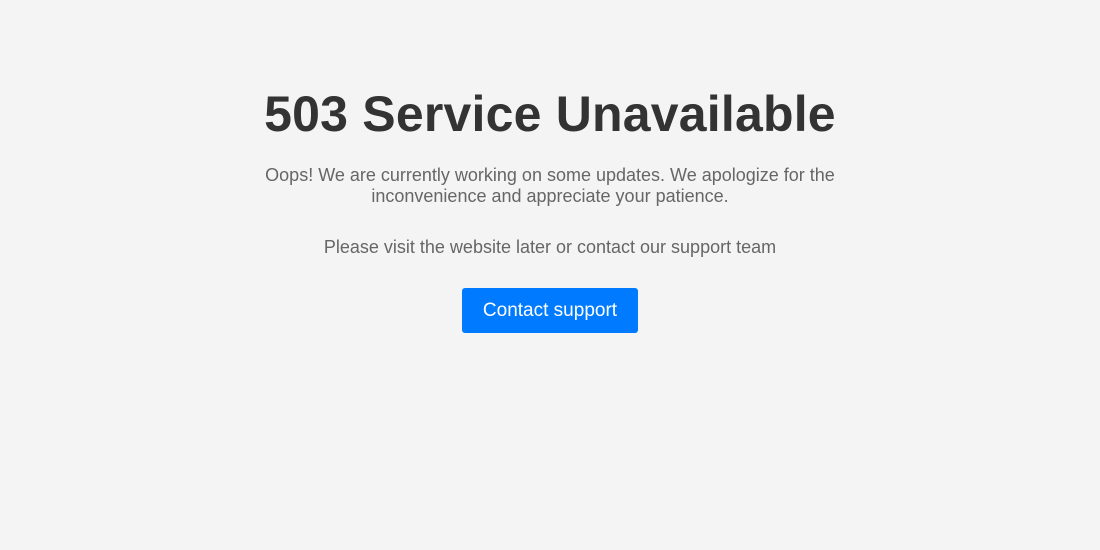 Image resolution: width=1100 pixels, height=550 pixels. I want to click on contact-support-button: Contact support, so click(550, 310).